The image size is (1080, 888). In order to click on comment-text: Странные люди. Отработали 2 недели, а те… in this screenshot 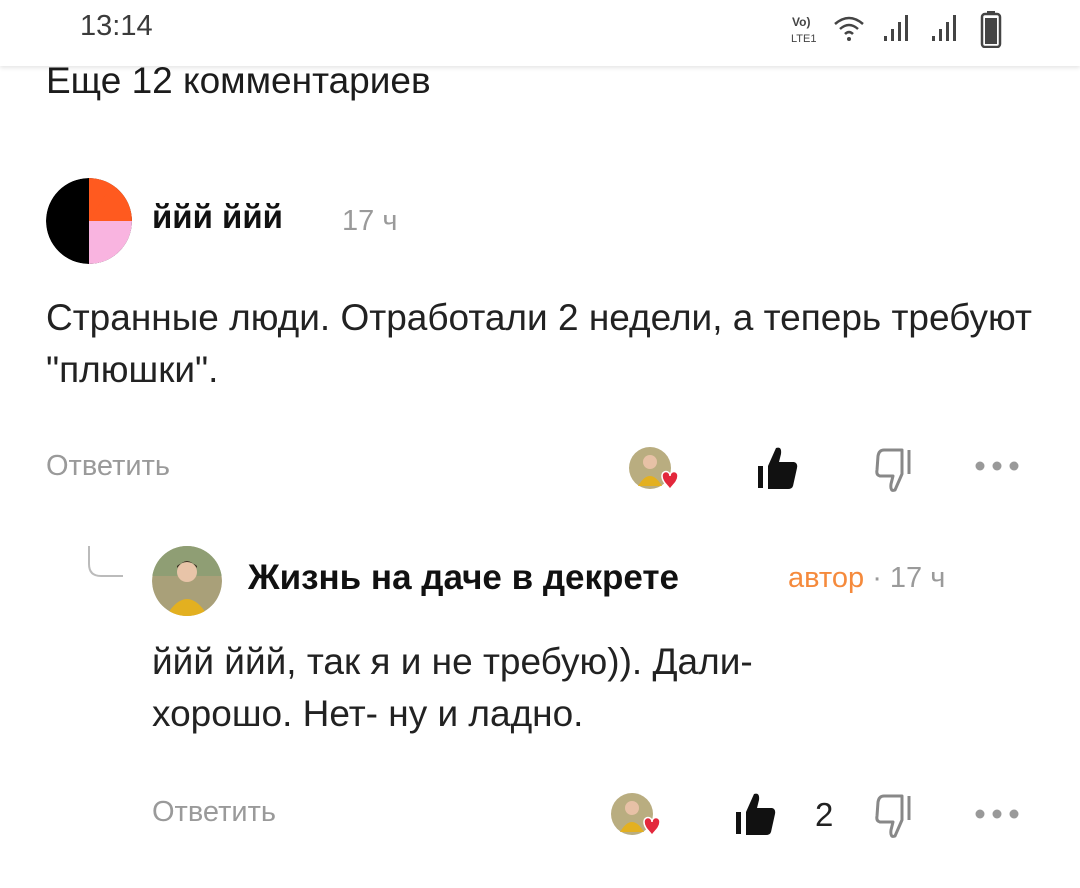, I will do `click(539, 343)`.